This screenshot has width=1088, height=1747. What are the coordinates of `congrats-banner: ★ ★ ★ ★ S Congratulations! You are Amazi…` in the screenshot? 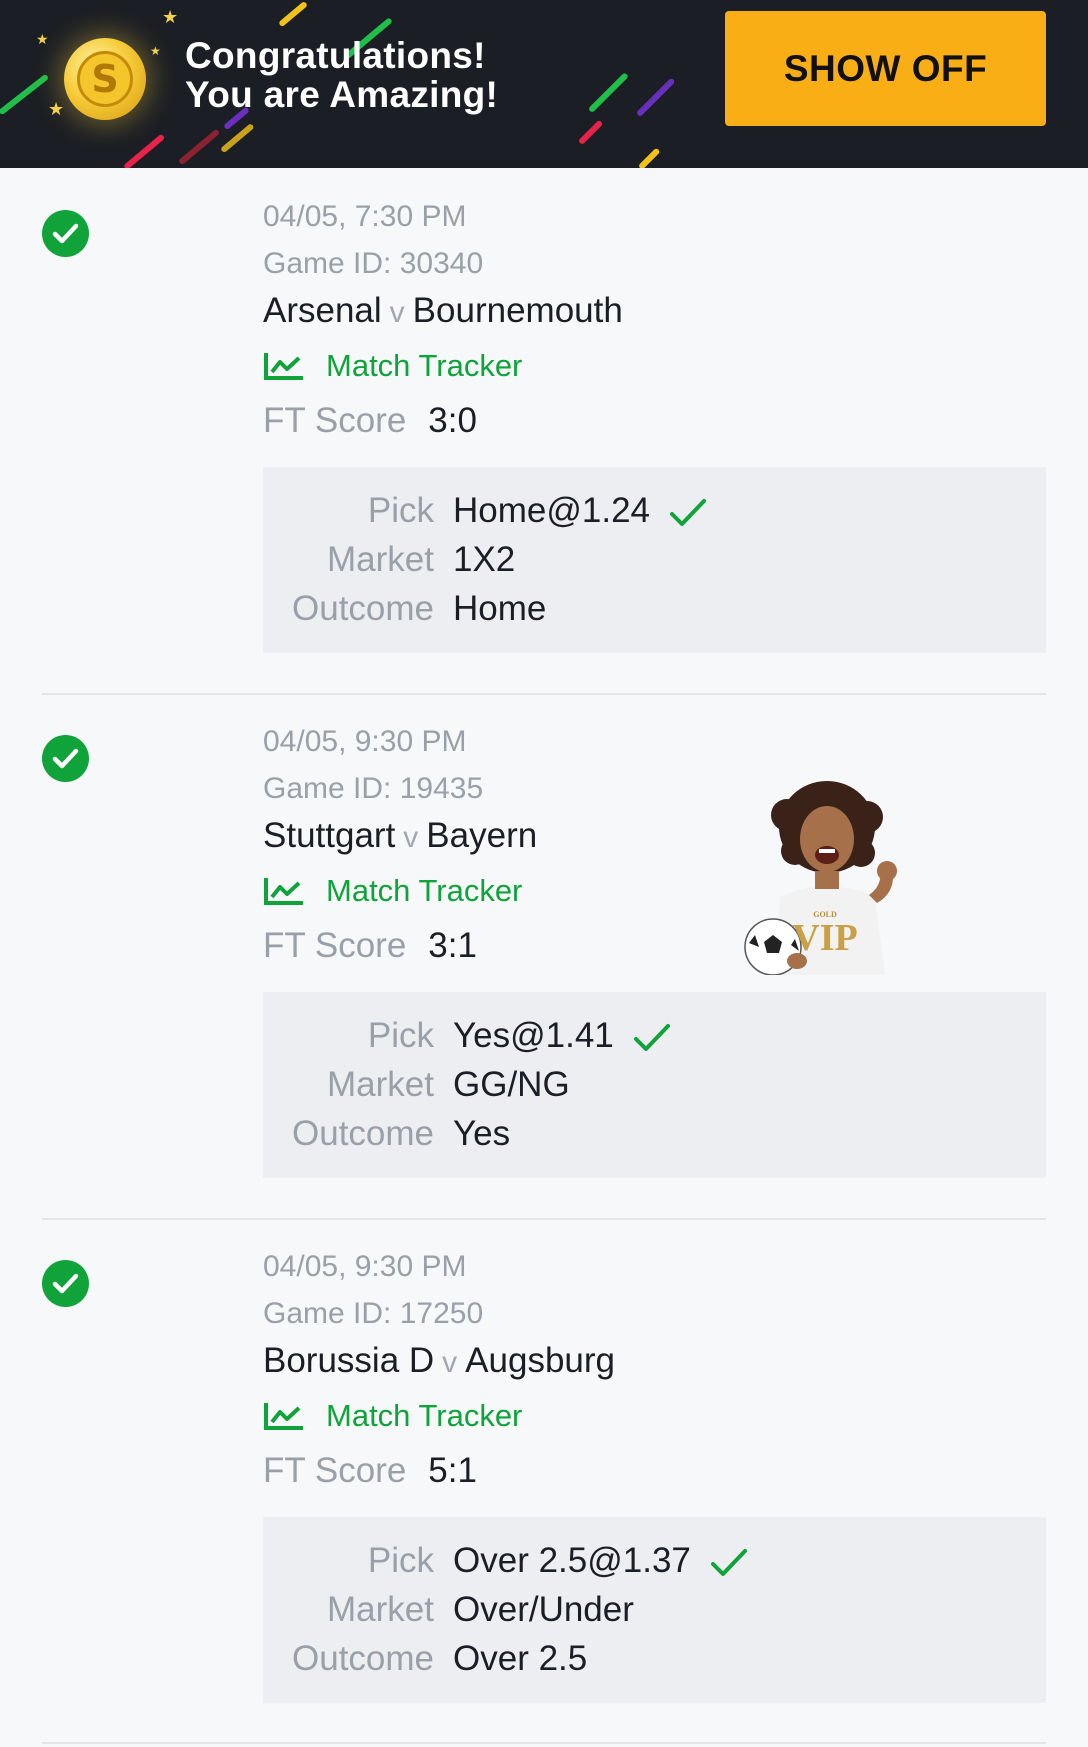 It's located at (544, 84).